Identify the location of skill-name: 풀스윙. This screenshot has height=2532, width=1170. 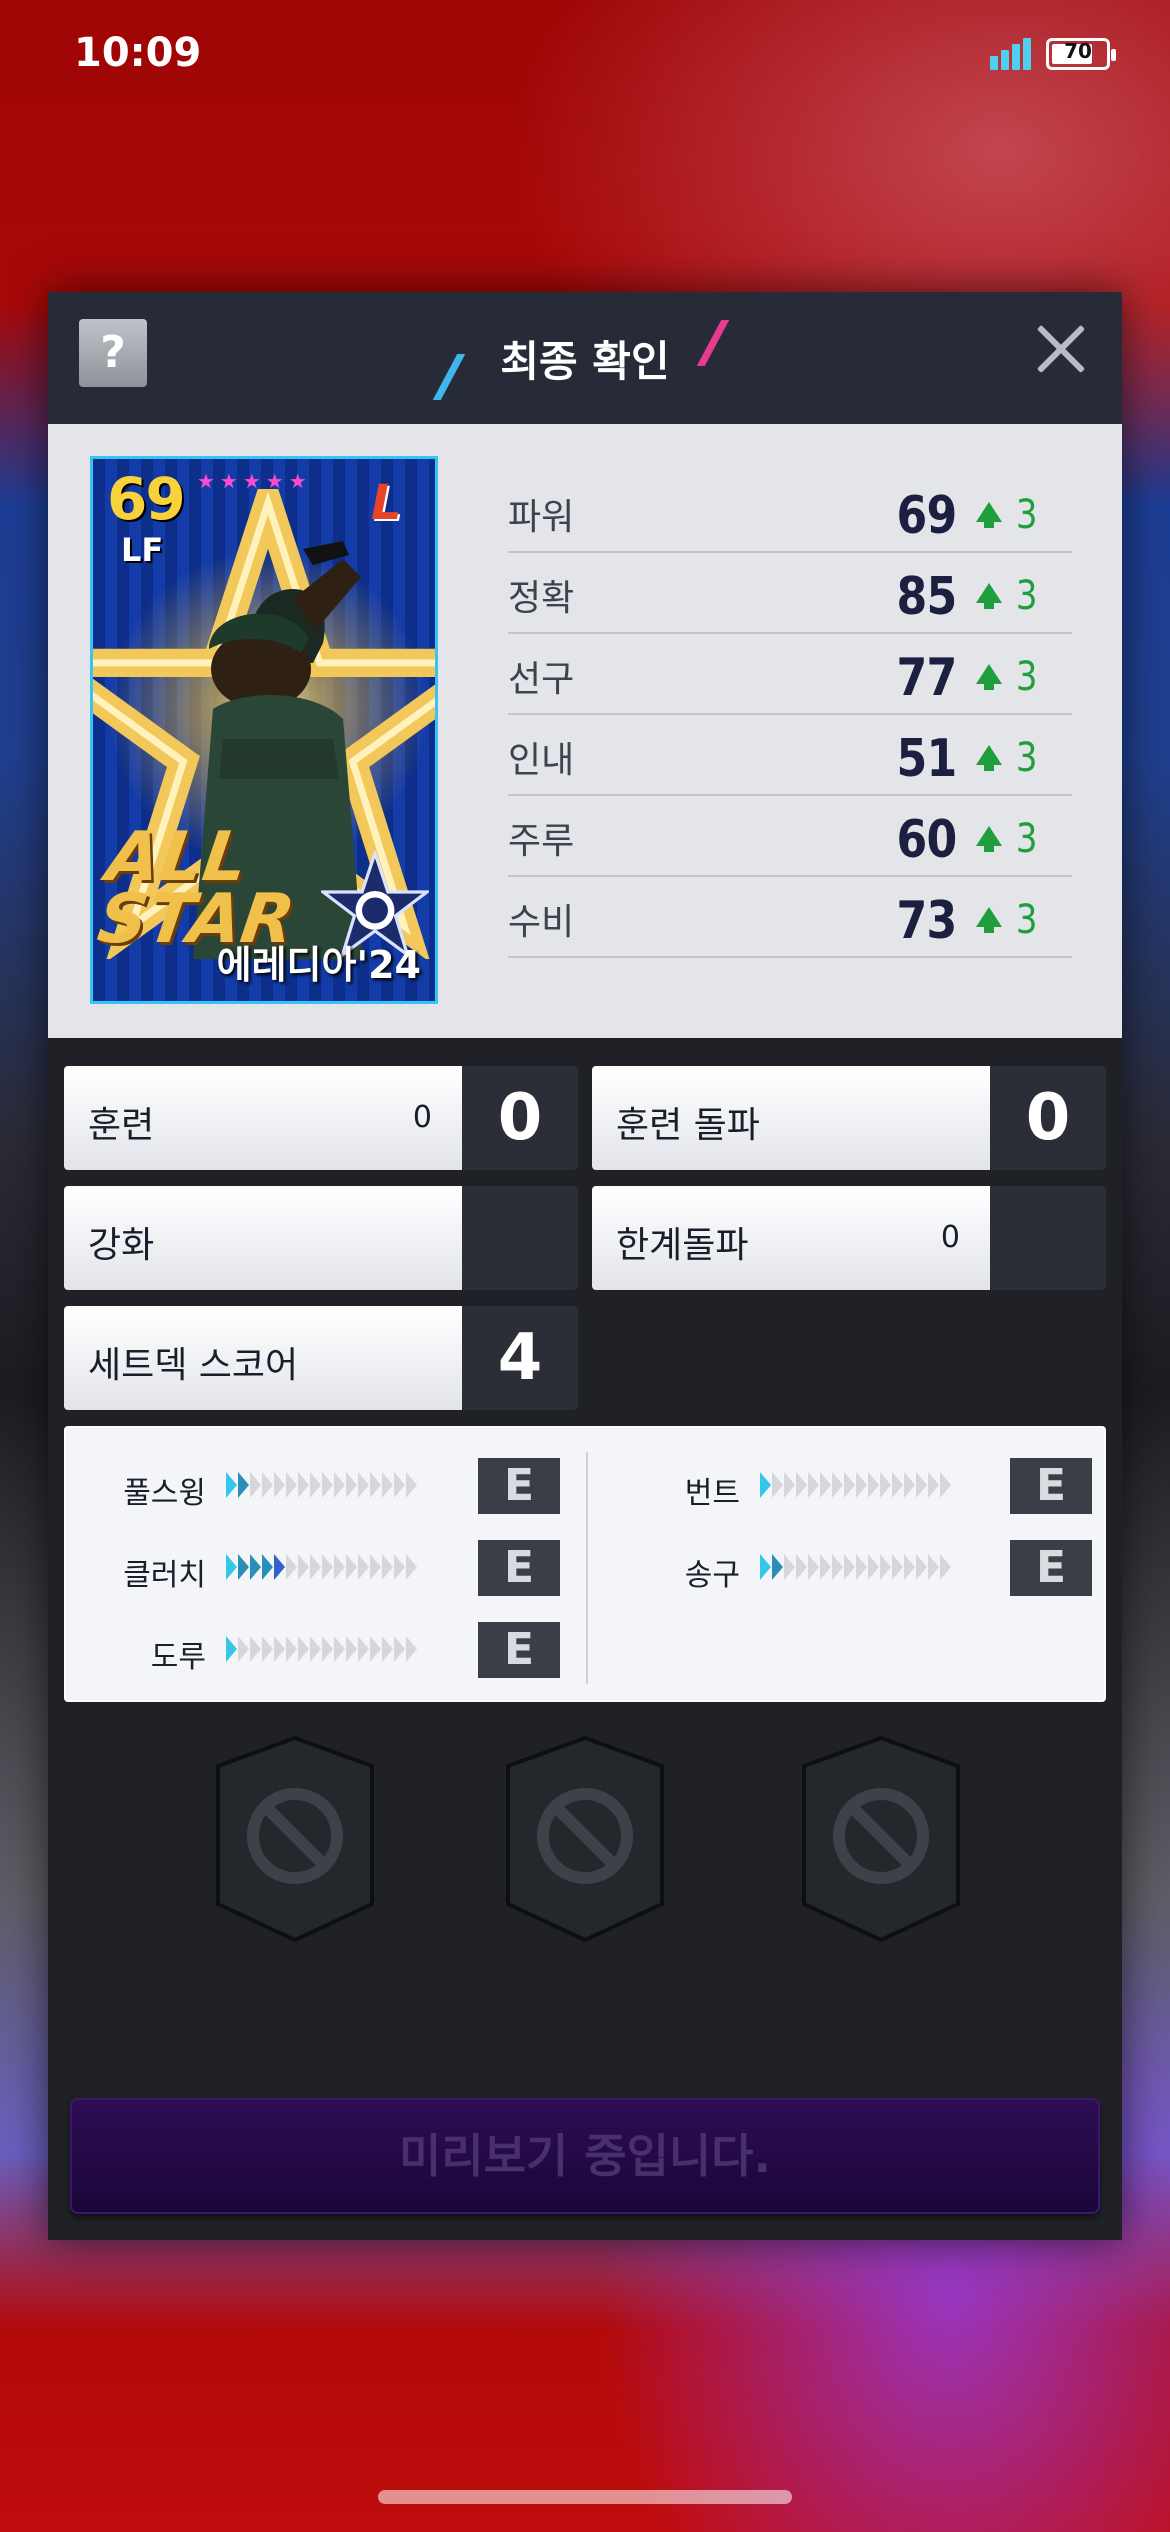
(164, 1493).